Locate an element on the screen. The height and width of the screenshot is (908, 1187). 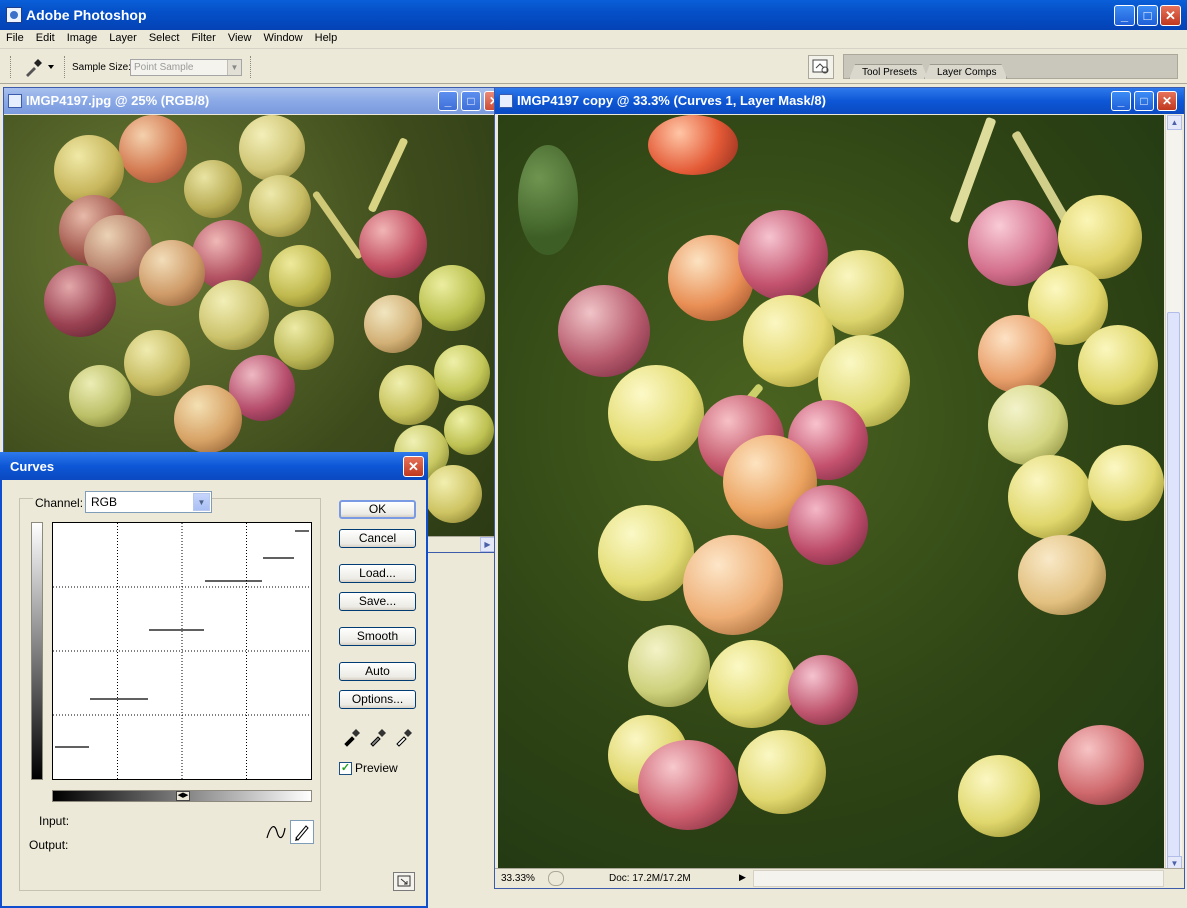
gray-eyedropper-icon is located at coordinates (378, 737).